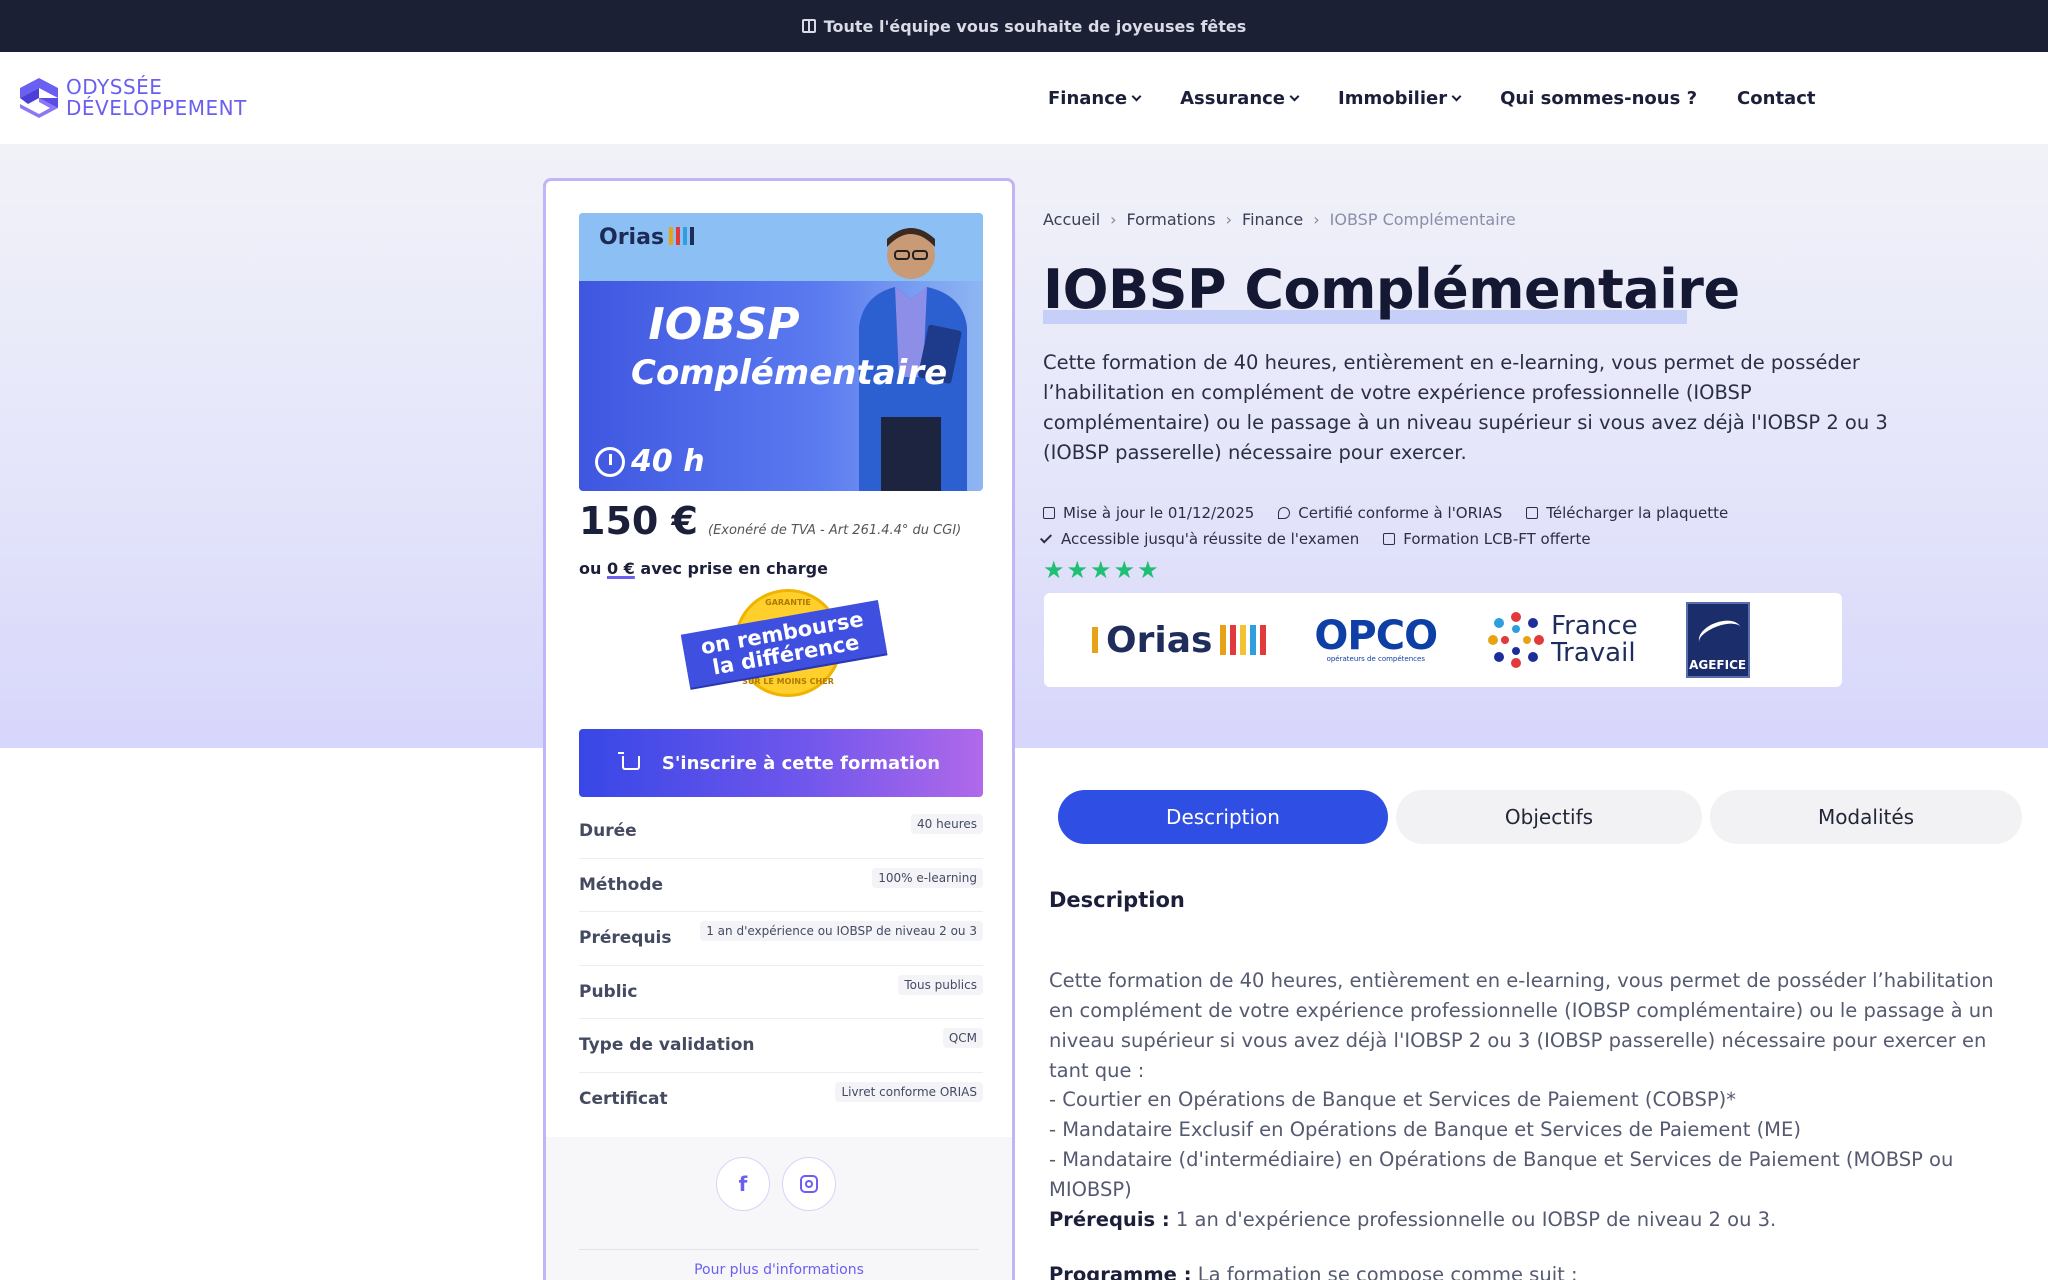 Image resolution: width=2048 pixels, height=1280 pixels. I want to click on opco-name: OPCO, so click(1376, 636).